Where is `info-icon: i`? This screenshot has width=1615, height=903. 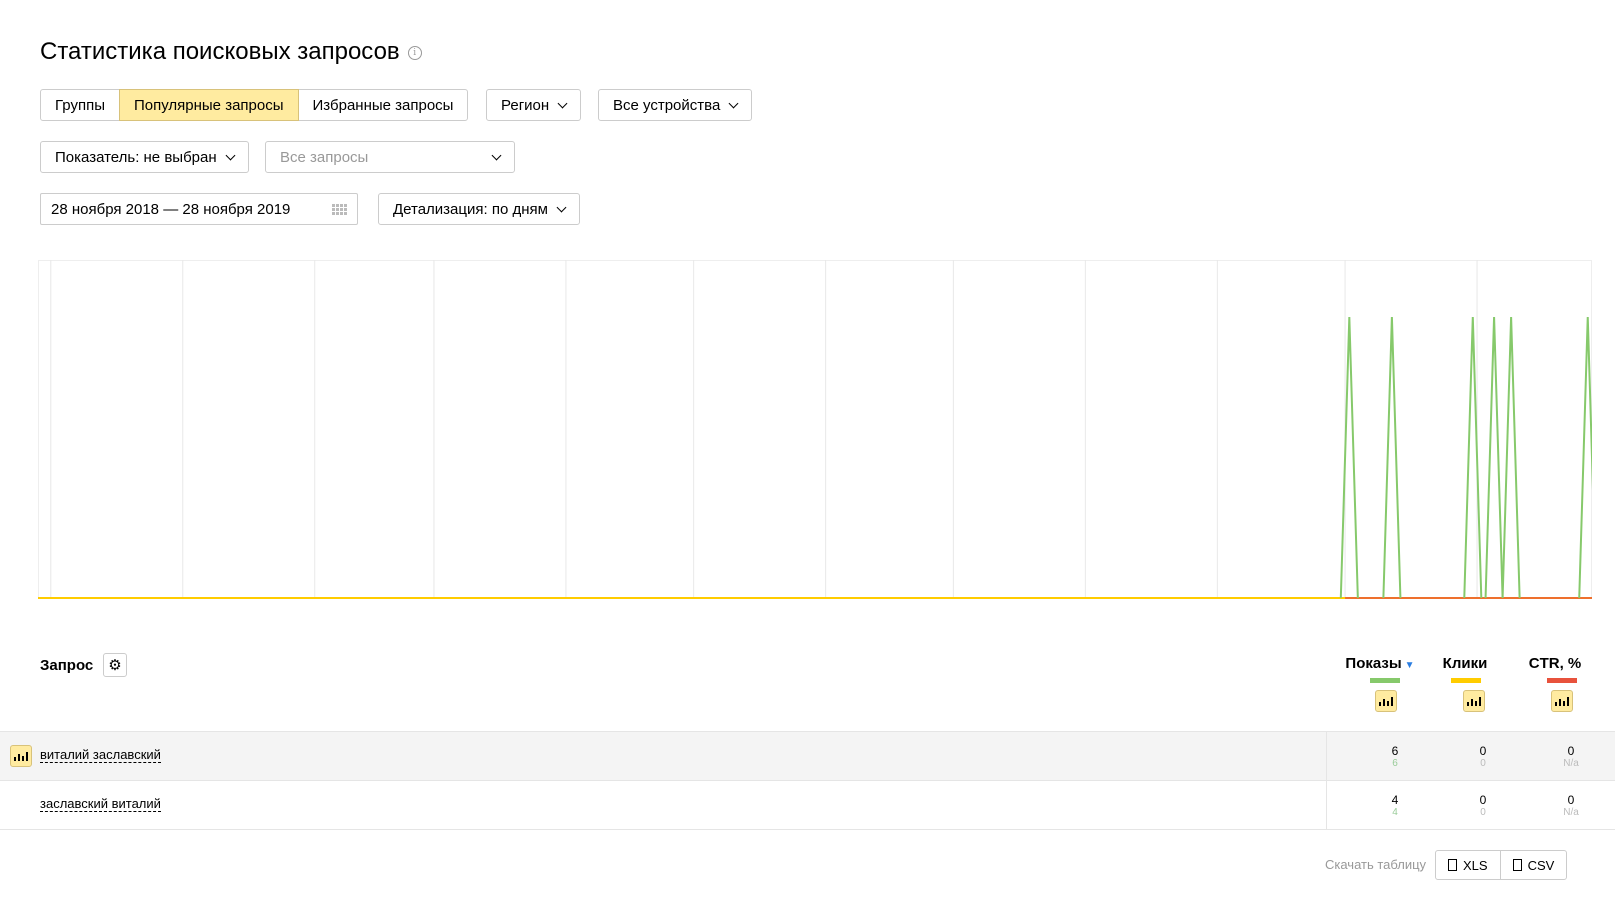
info-icon: i is located at coordinates (414, 53).